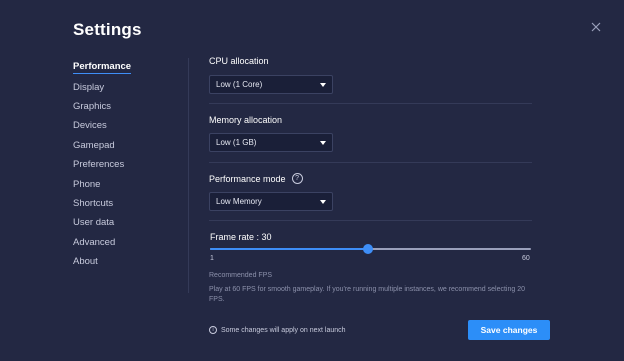  What do you see at coordinates (89, 87) in the screenshot?
I see `sidebar-item-label: Display` at bounding box center [89, 87].